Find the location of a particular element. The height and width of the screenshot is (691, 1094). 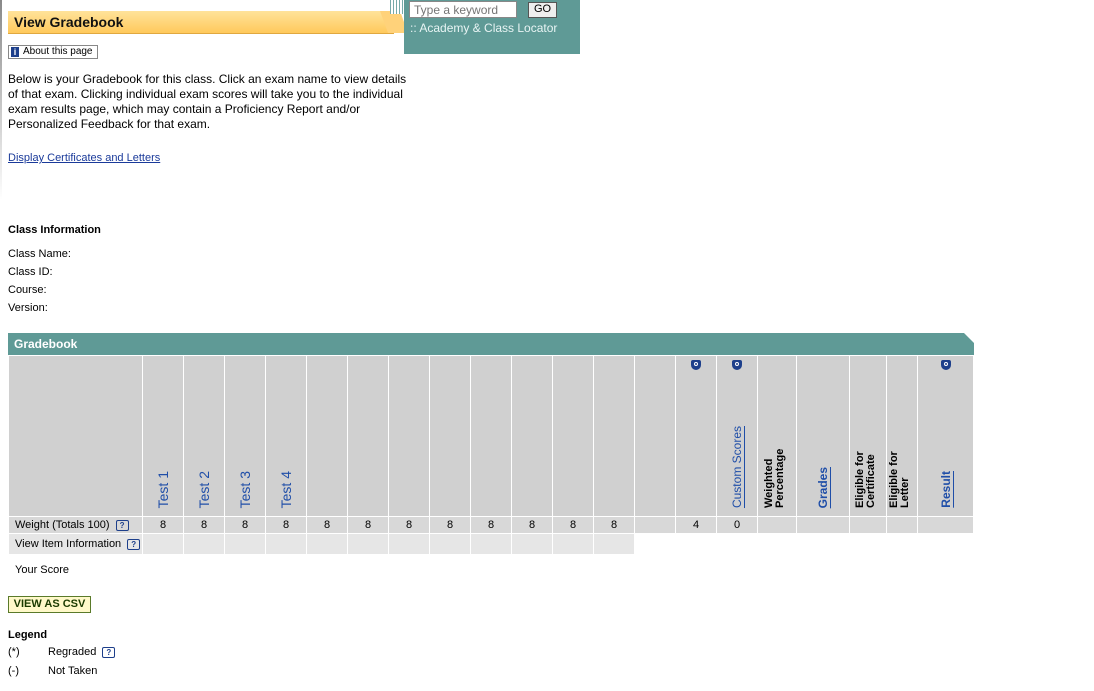

page-title-bar: View Gradebook is located at coordinates (208, 22).